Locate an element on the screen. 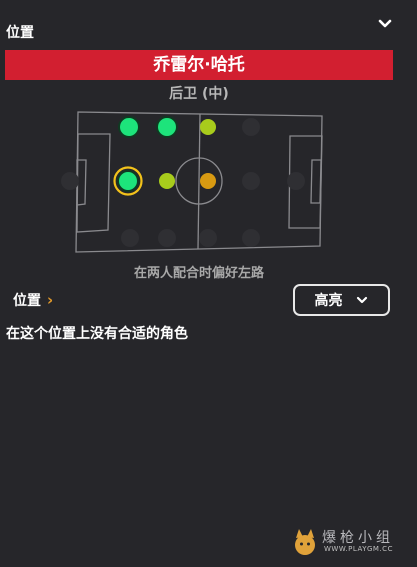 This screenshot has height=567, width=417. chevron-right-icon: › is located at coordinates (50, 300).